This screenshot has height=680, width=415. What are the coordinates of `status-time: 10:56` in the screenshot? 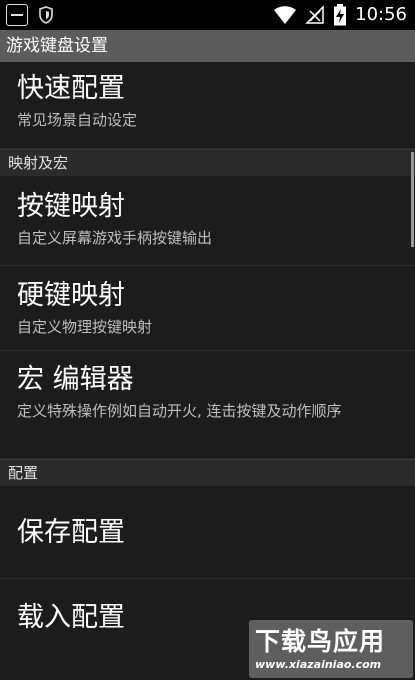 It's located at (381, 14).